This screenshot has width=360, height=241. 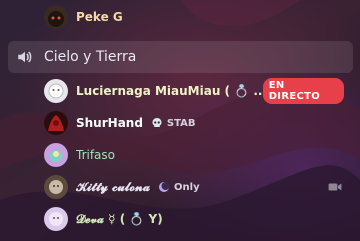 I want to click on server-tag: Only, so click(x=187, y=187).